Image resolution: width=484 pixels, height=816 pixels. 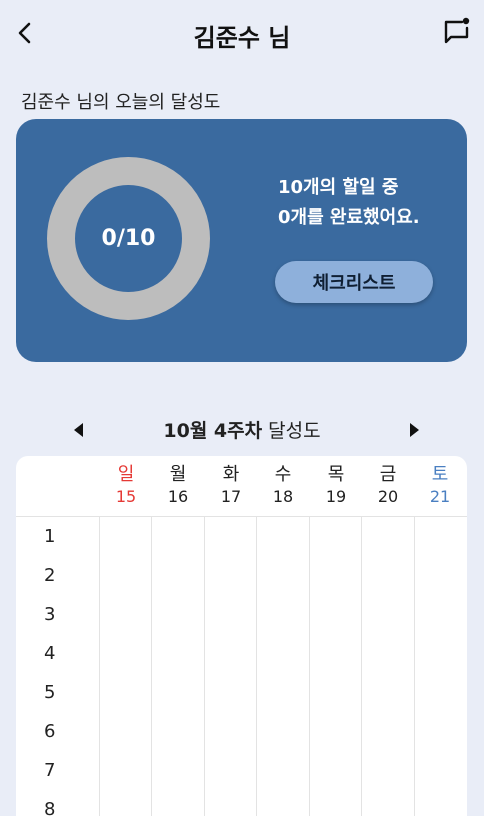 What do you see at coordinates (231, 496) in the screenshot?
I see `day-date: 17` at bounding box center [231, 496].